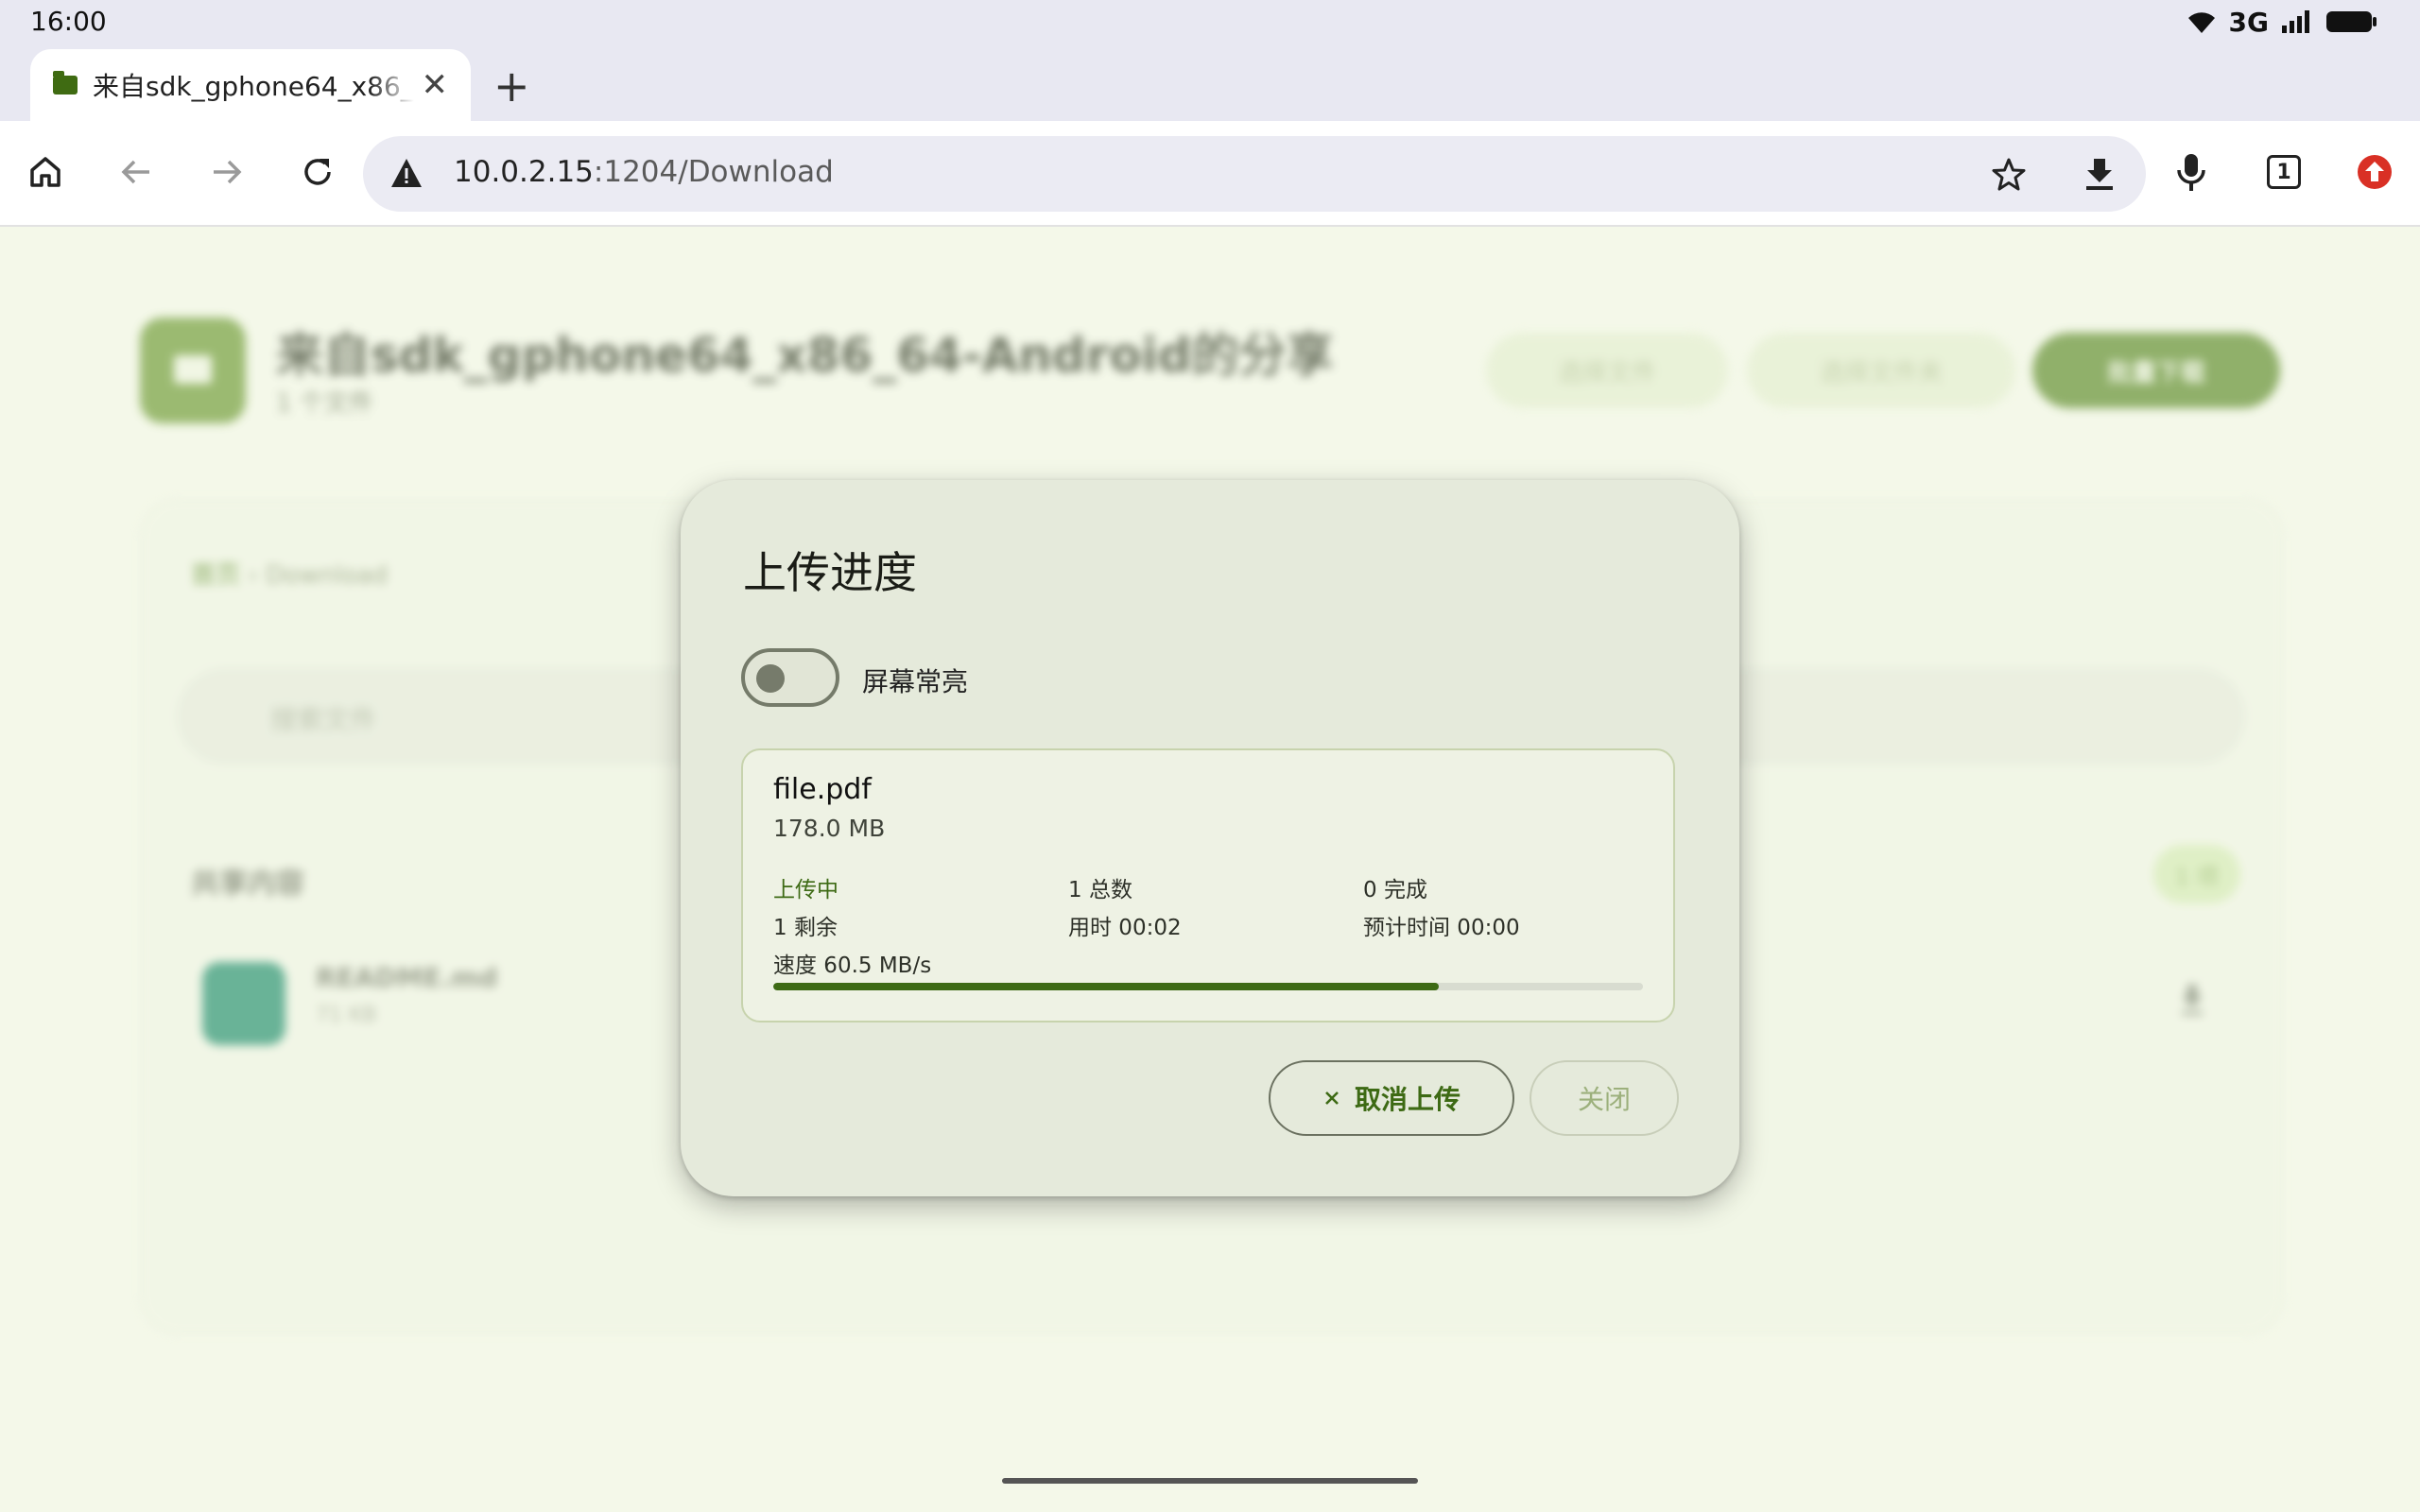 The image size is (2420, 1512). I want to click on tab-count-icon: 1, so click(2284, 172).